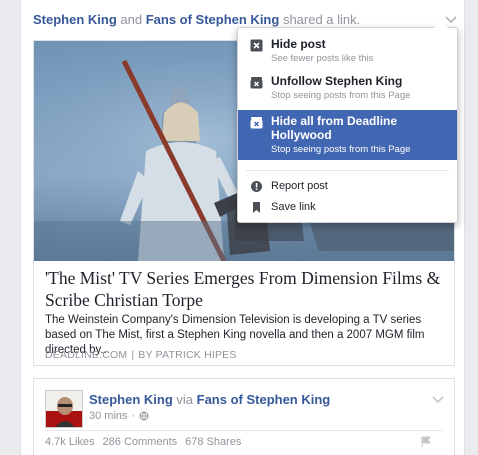 Image resolution: width=478 pixels, height=455 pixels. Describe the element at coordinates (144, 416) in the screenshot. I see `globe-icon` at that location.